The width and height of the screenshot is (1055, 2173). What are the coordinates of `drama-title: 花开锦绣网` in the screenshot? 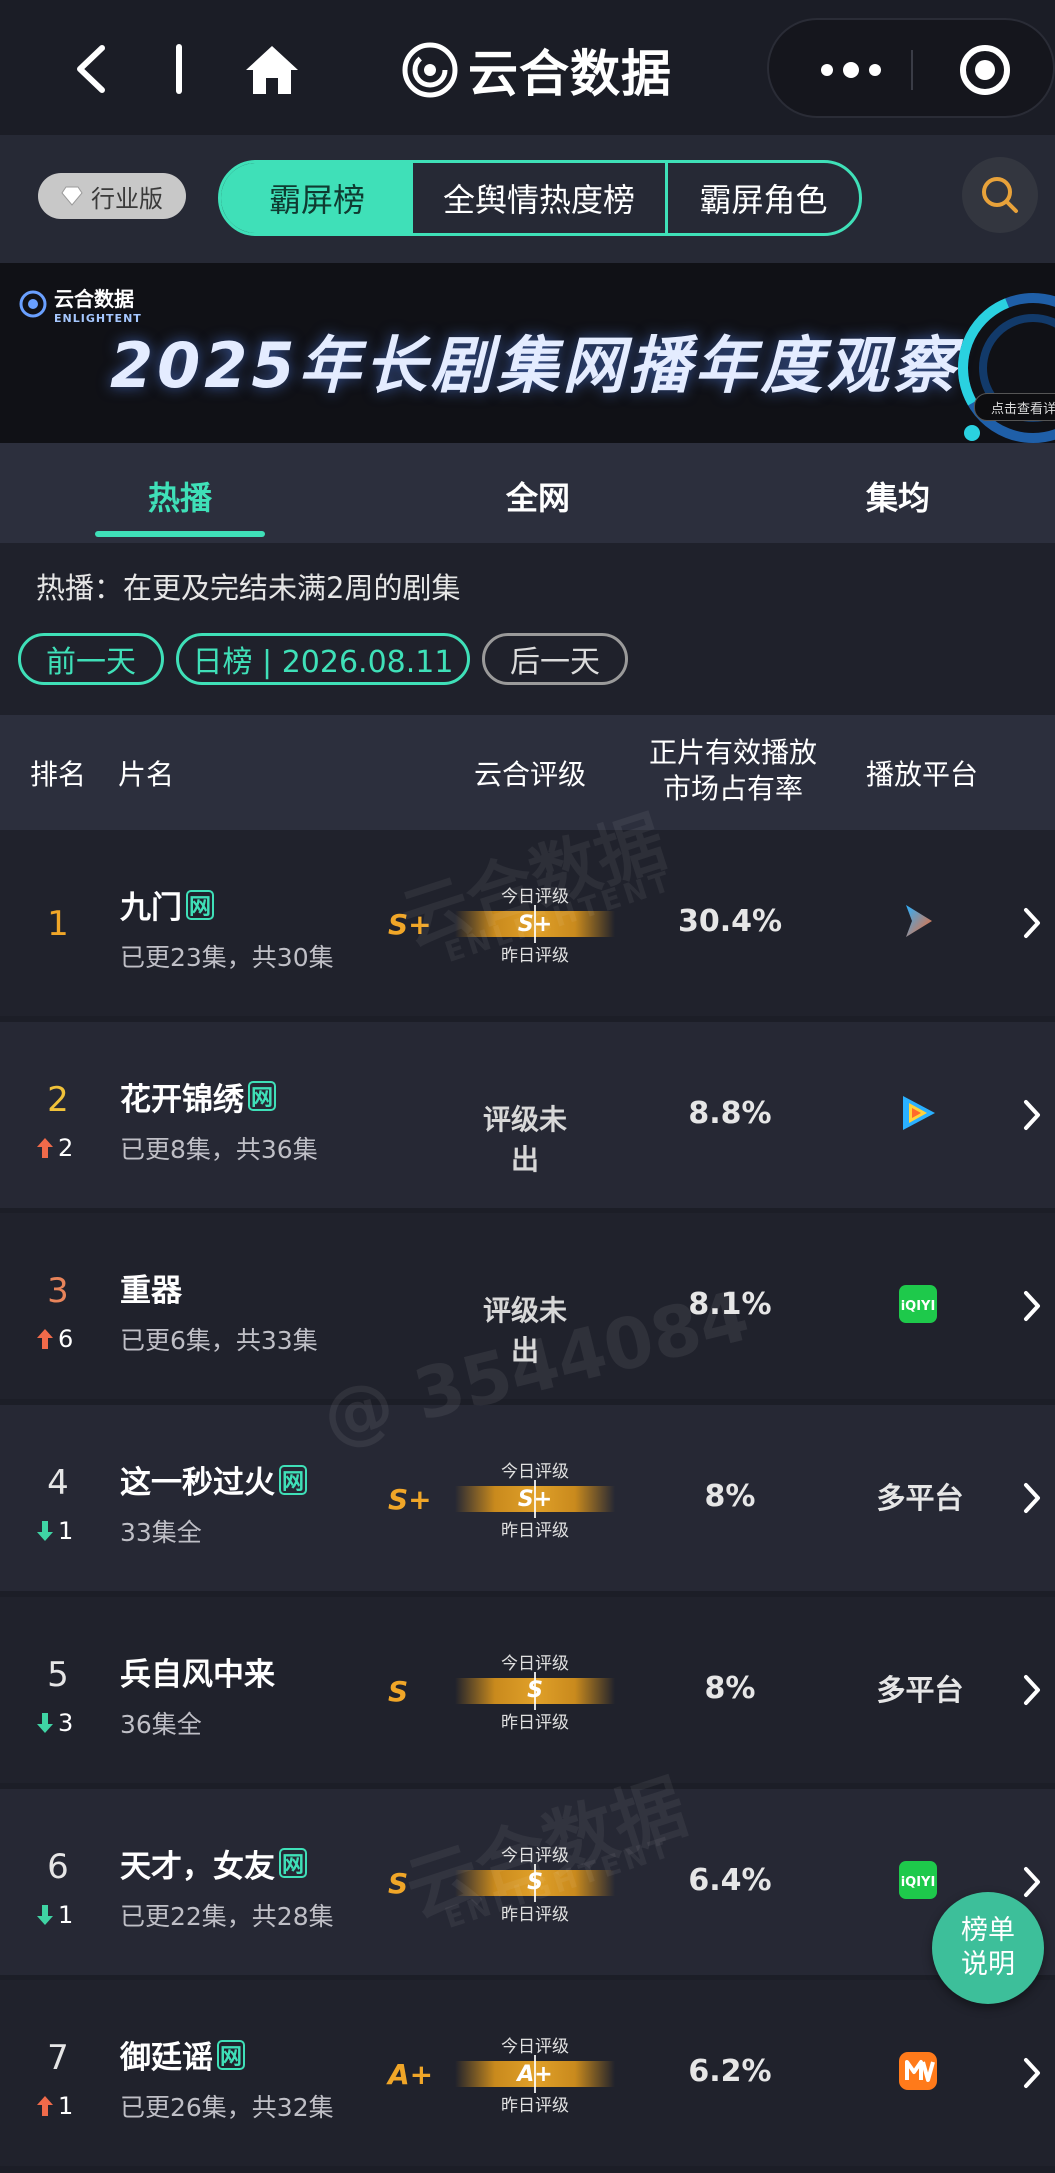 It's located at (198, 1096).